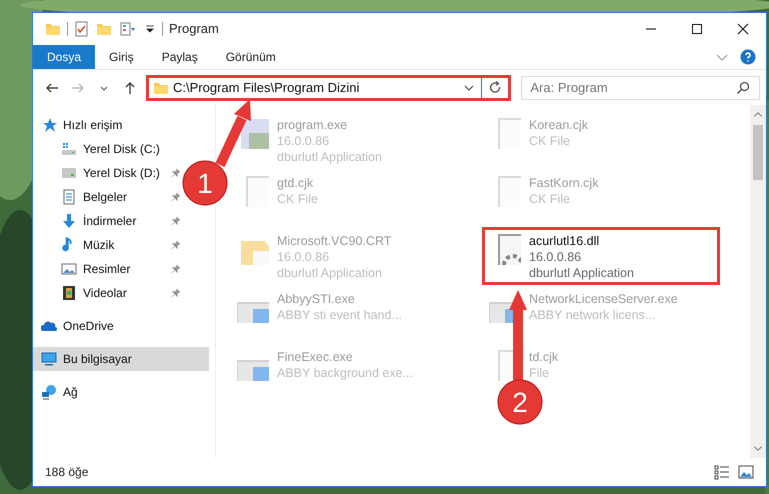 Image resolution: width=769 pixels, height=494 pixels. Describe the element at coordinates (194, 29) in the screenshot. I see `window-title: Program` at that location.